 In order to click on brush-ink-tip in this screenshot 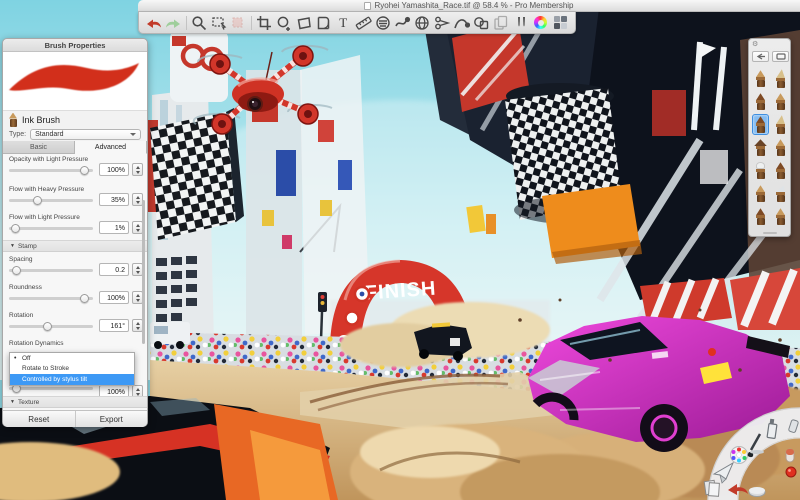, I will do `click(760, 78)`.